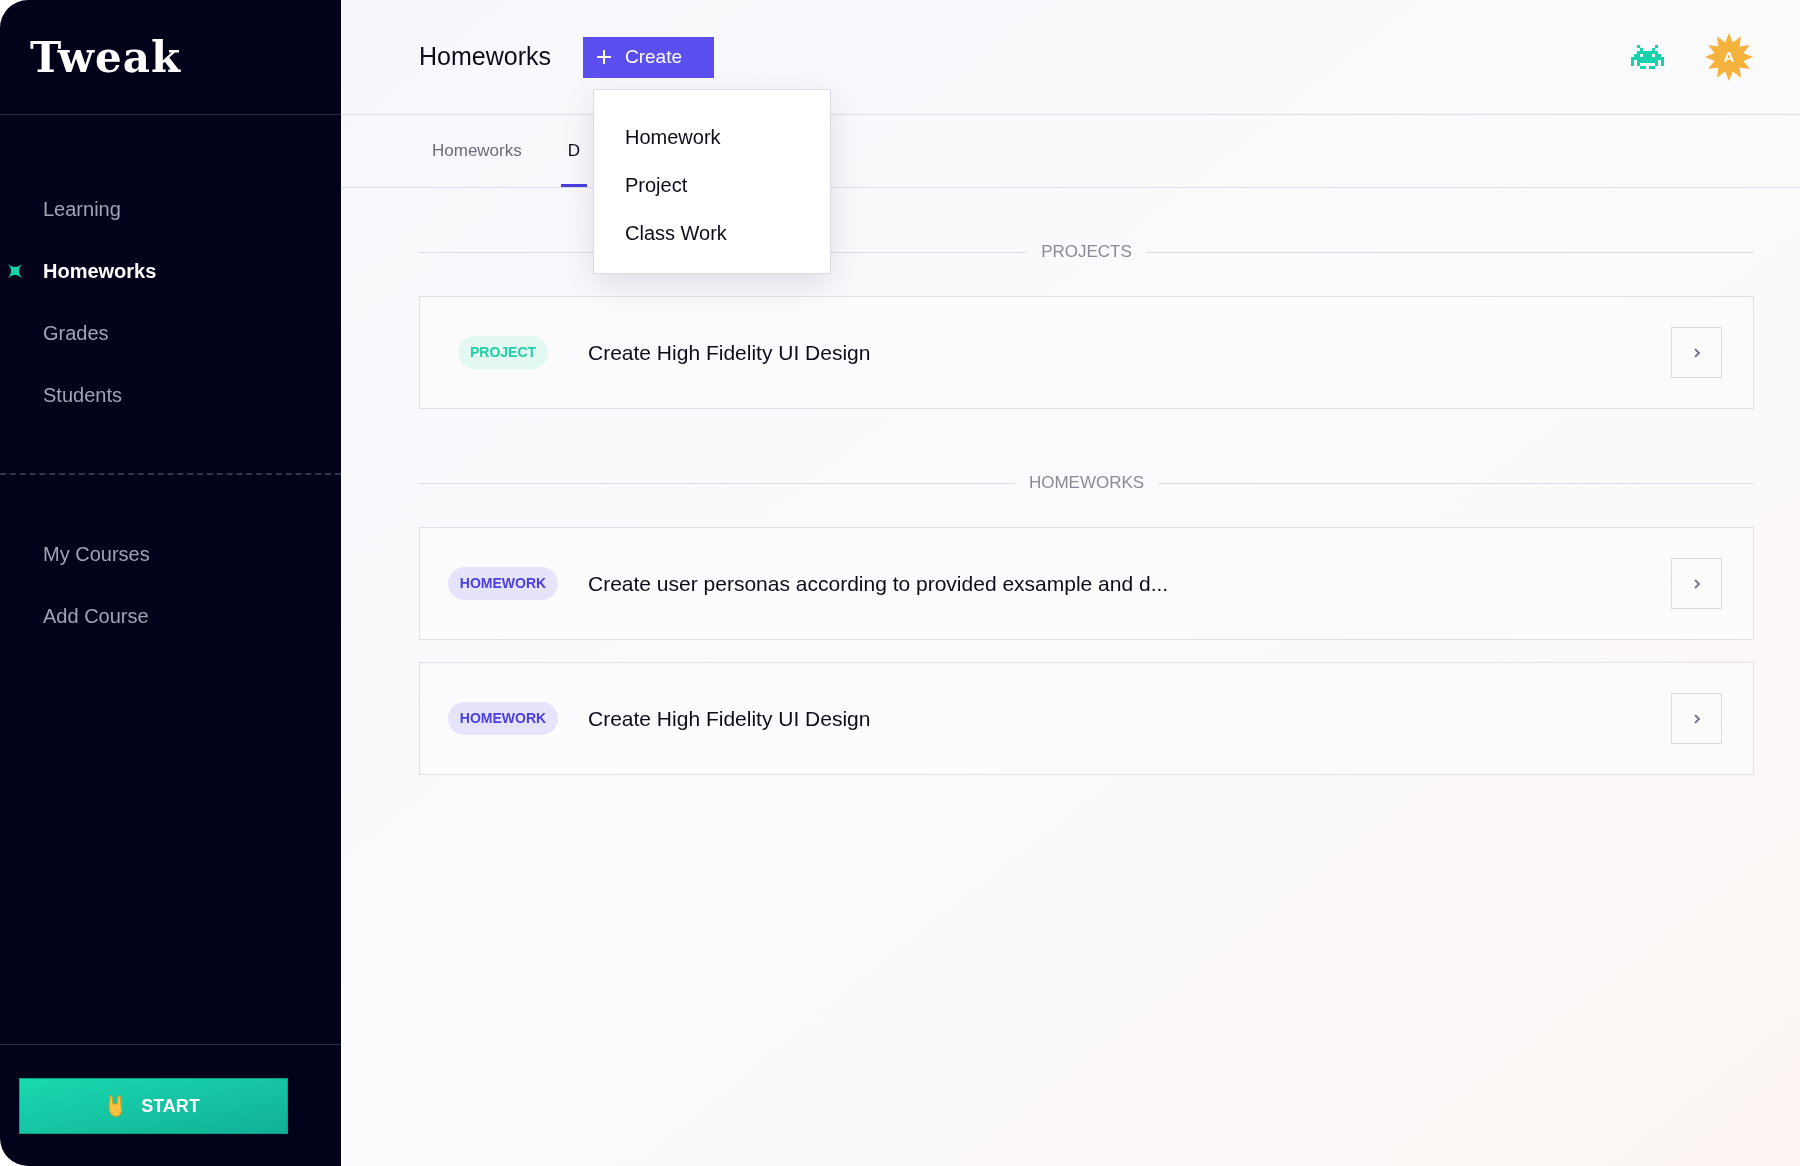 The width and height of the screenshot is (1800, 1166). Describe the element at coordinates (1647, 57) in the screenshot. I see `space-invader-icon` at that location.